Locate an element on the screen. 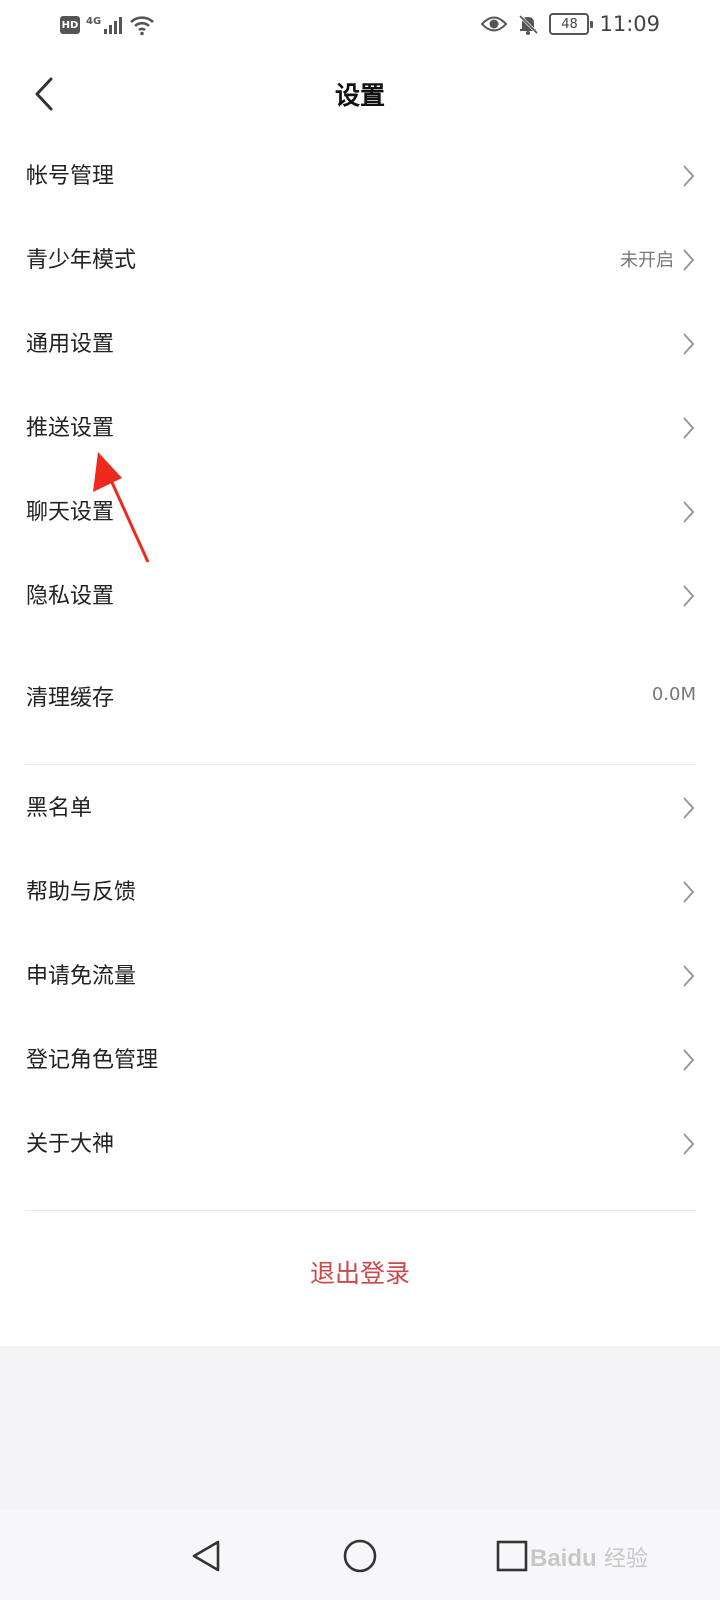 The image size is (720, 1600). circle-home-icon is located at coordinates (360, 1556).